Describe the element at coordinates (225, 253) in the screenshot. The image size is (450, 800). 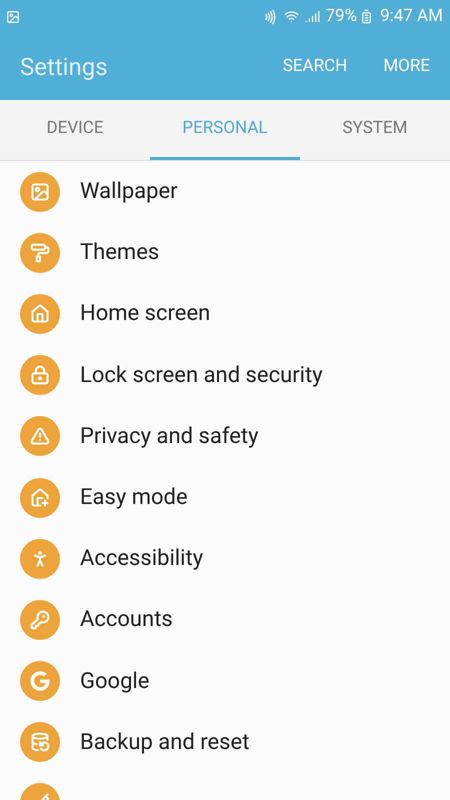
I see `settings-item: Themes` at that location.